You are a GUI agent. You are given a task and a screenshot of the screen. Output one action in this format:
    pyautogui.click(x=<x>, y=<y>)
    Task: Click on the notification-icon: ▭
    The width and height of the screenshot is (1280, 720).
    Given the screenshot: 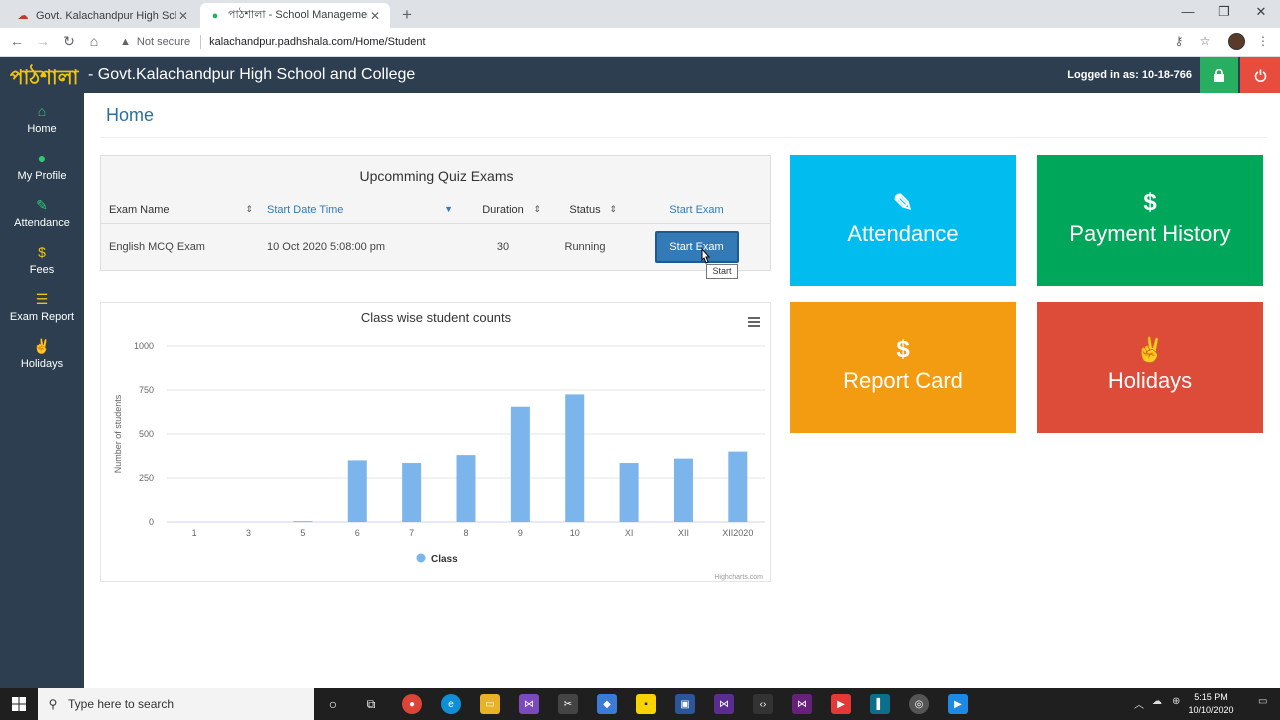 What is the action you would take?
    pyautogui.click(x=1262, y=701)
    